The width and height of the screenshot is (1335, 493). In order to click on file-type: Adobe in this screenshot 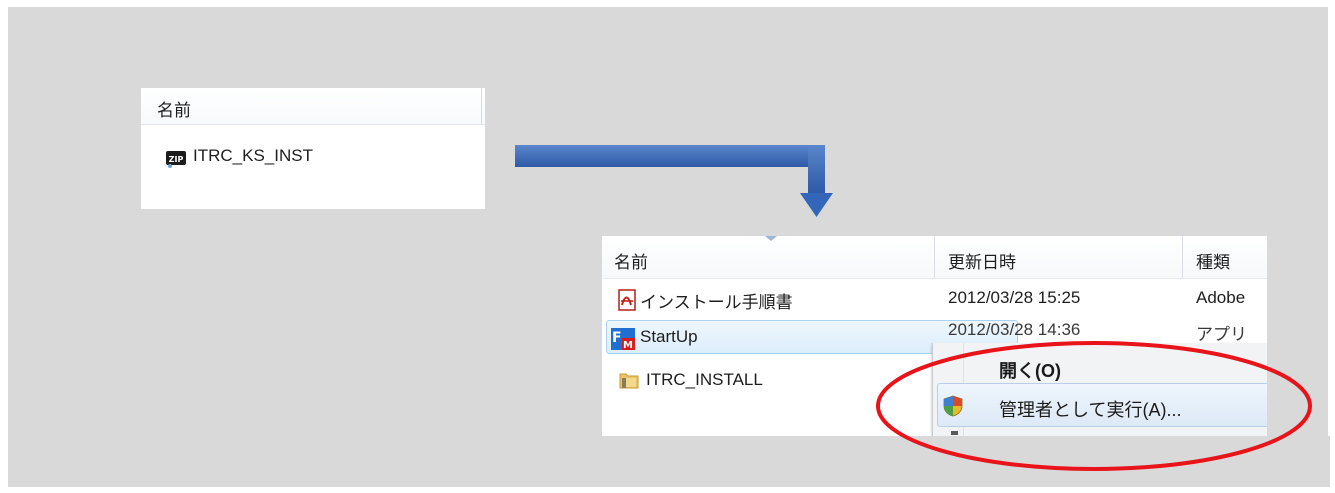, I will do `click(1221, 297)`.